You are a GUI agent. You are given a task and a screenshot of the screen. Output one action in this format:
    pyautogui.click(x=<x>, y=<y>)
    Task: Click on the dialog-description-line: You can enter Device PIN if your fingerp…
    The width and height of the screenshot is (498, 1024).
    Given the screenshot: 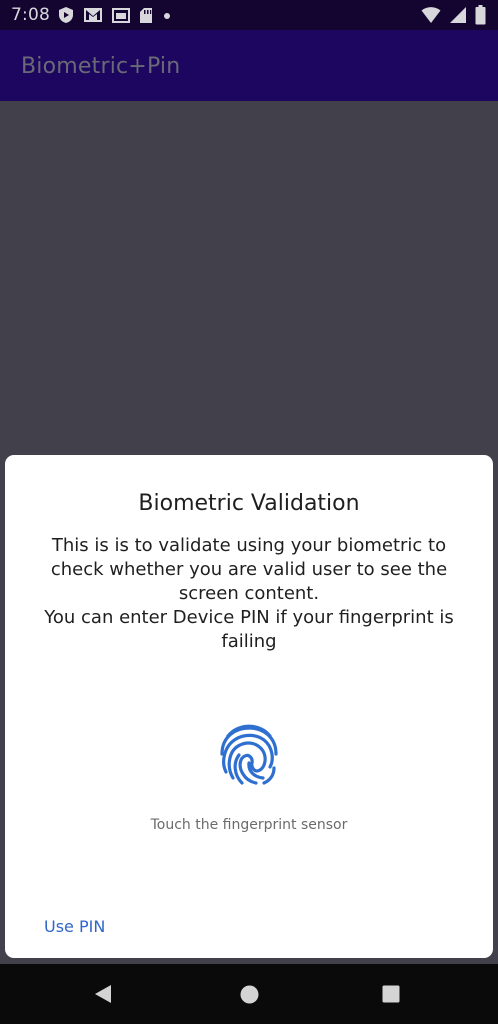 What is the action you would take?
    pyautogui.click(x=249, y=617)
    